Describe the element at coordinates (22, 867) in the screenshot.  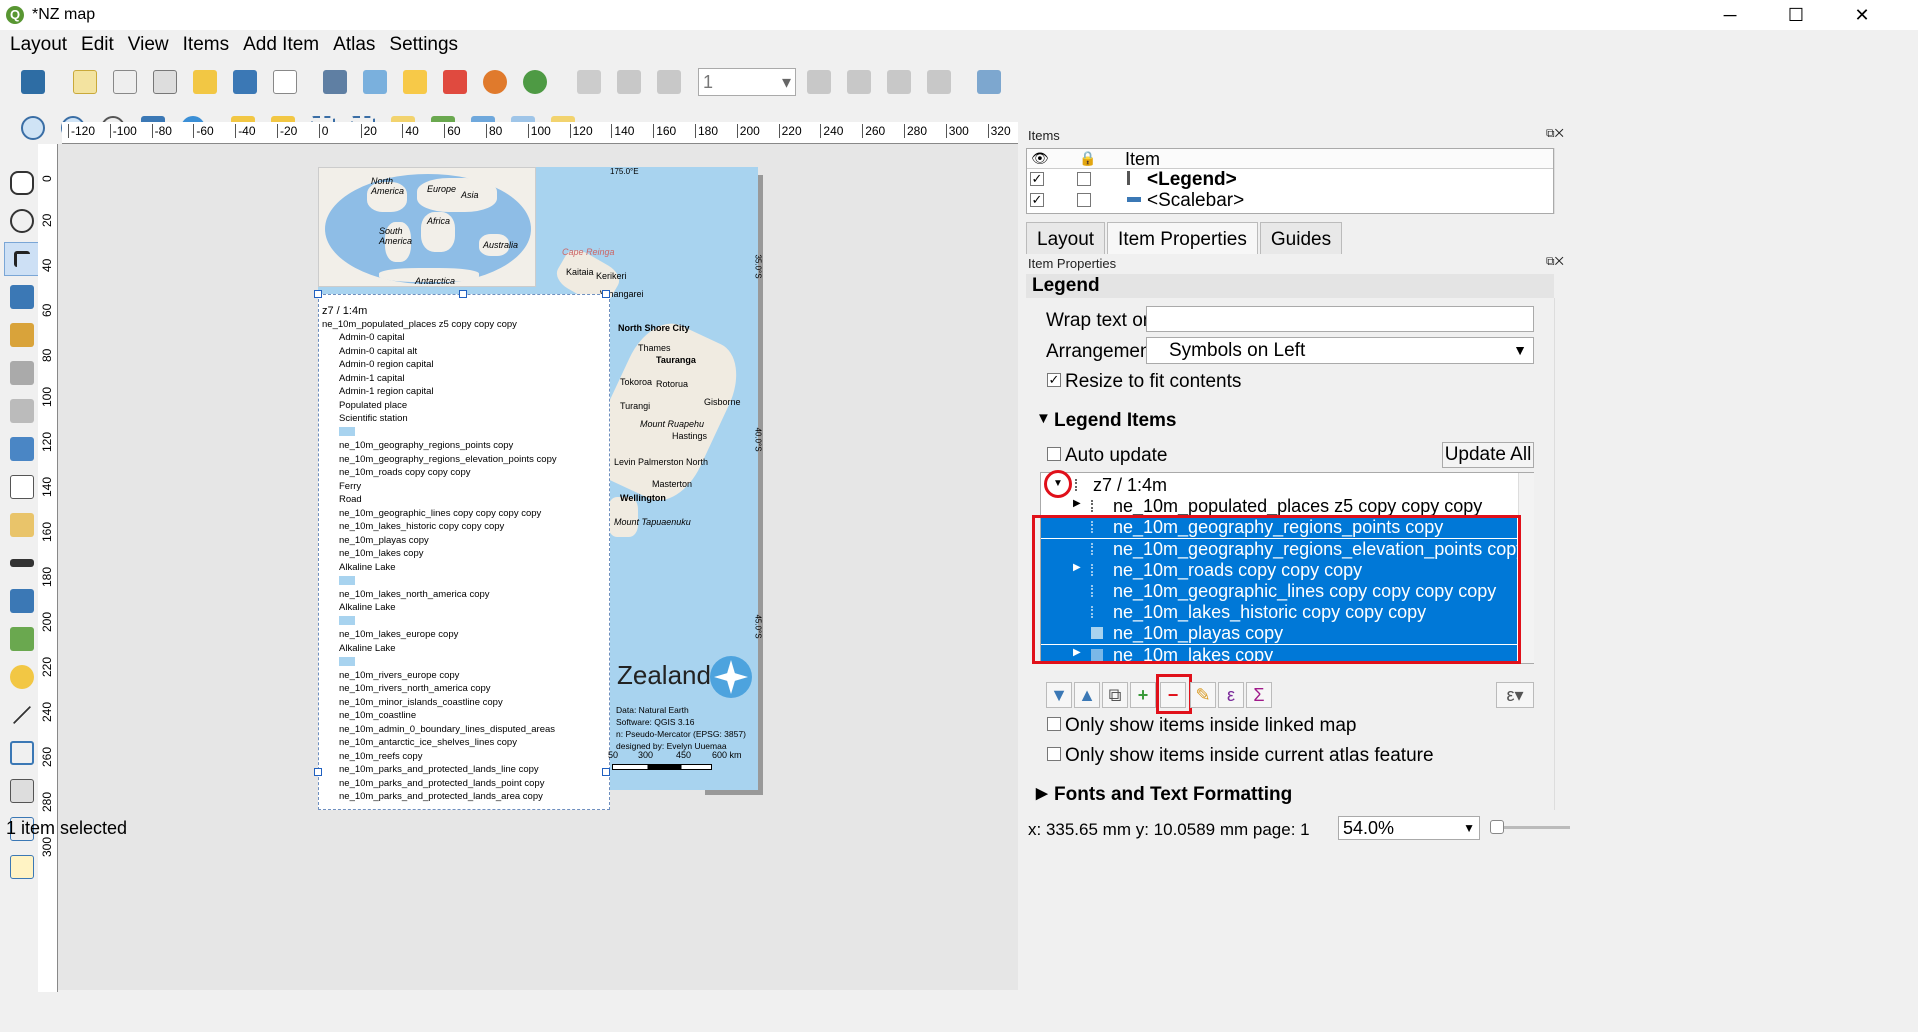
I see `add-fixed-table-tool` at that location.